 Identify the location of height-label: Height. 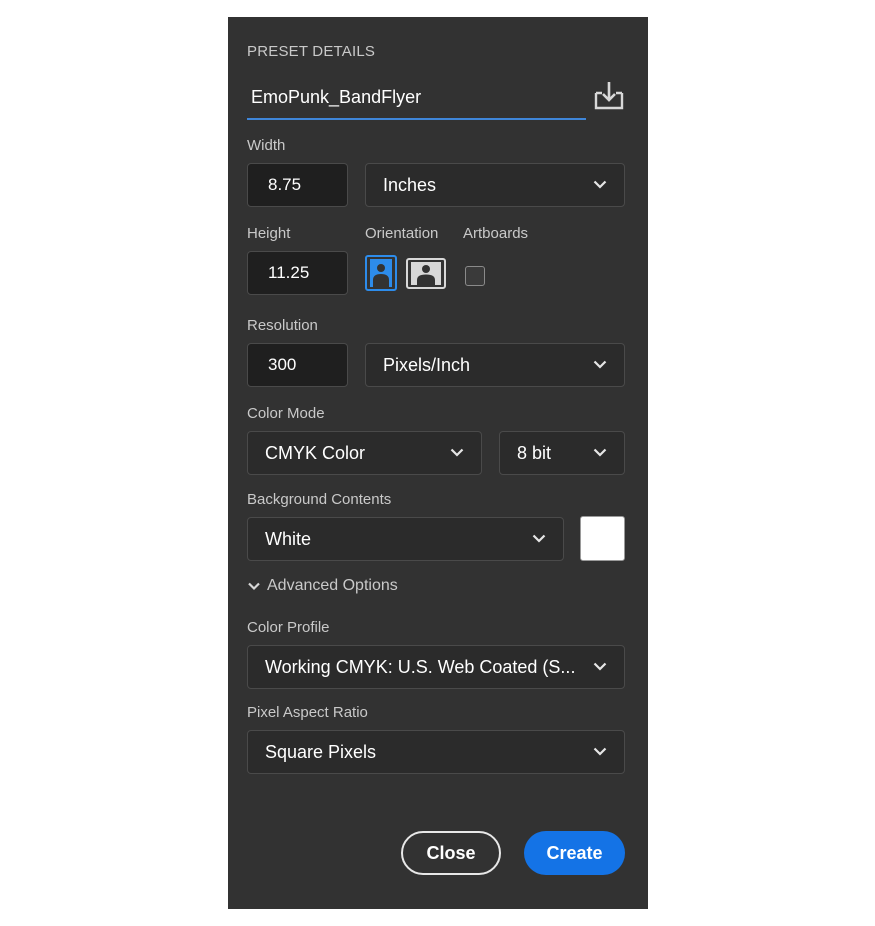
(269, 233).